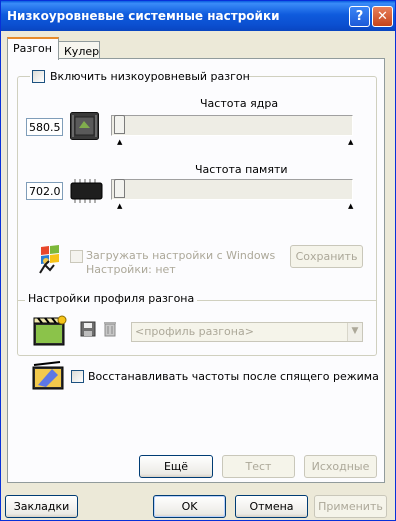 The width and height of the screenshot is (396, 521). Describe the element at coordinates (176, 466) in the screenshot. I see `more-button: Ещё` at that location.